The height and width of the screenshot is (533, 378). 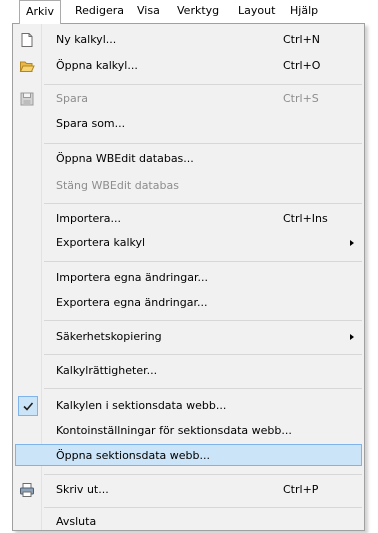 What do you see at coordinates (27, 99) in the screenshot?
I see `save-disk-icon` at bounding box center [27, 99].